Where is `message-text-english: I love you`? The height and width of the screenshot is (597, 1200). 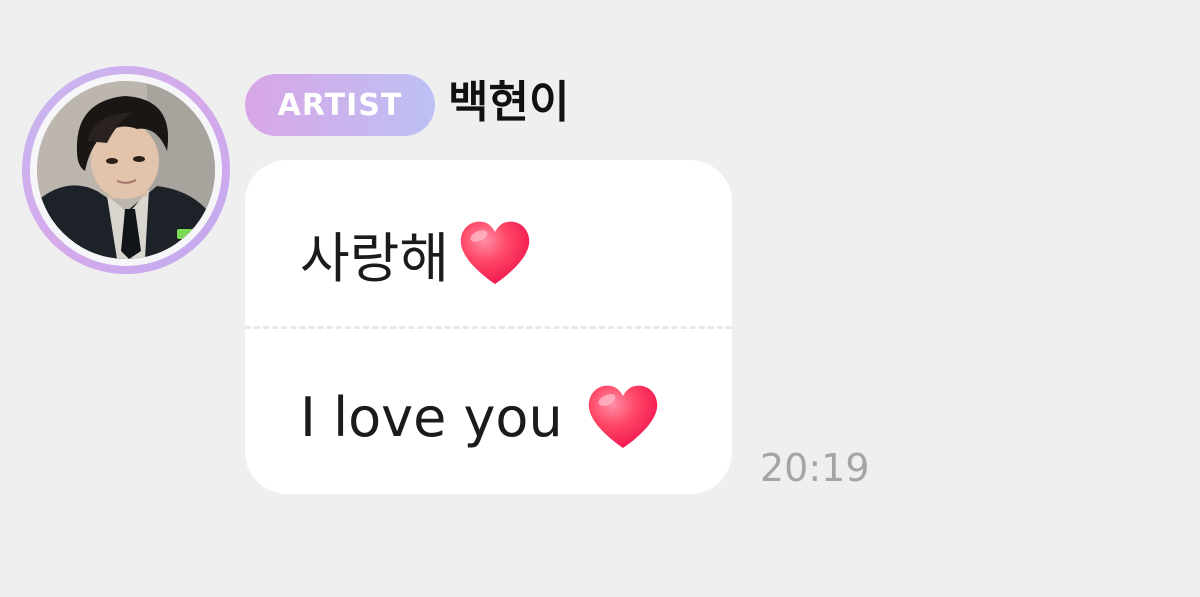 message-text-english: I love you is located at coordinates (431, 417).